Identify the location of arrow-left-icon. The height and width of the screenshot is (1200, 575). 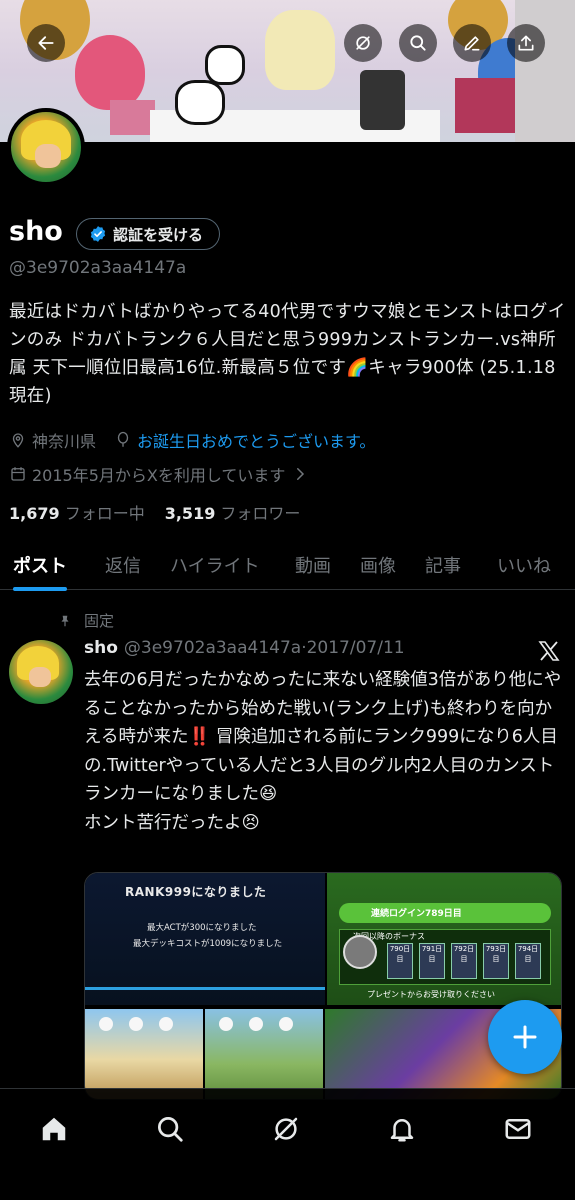
(46, 43).